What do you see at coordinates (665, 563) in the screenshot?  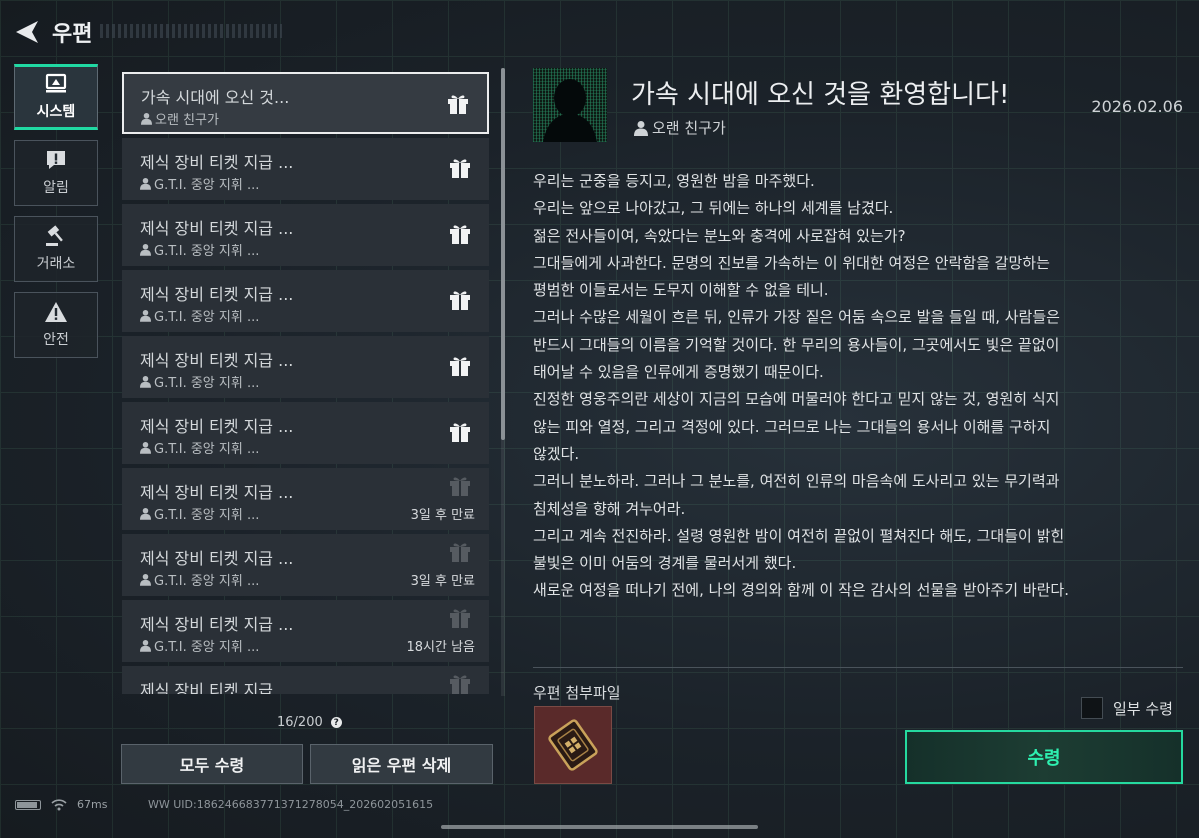 I see `mail-body-line: 불빛은 이미 어둠의 경계를 물러서게 했다.` at bounding box center [665, 563].